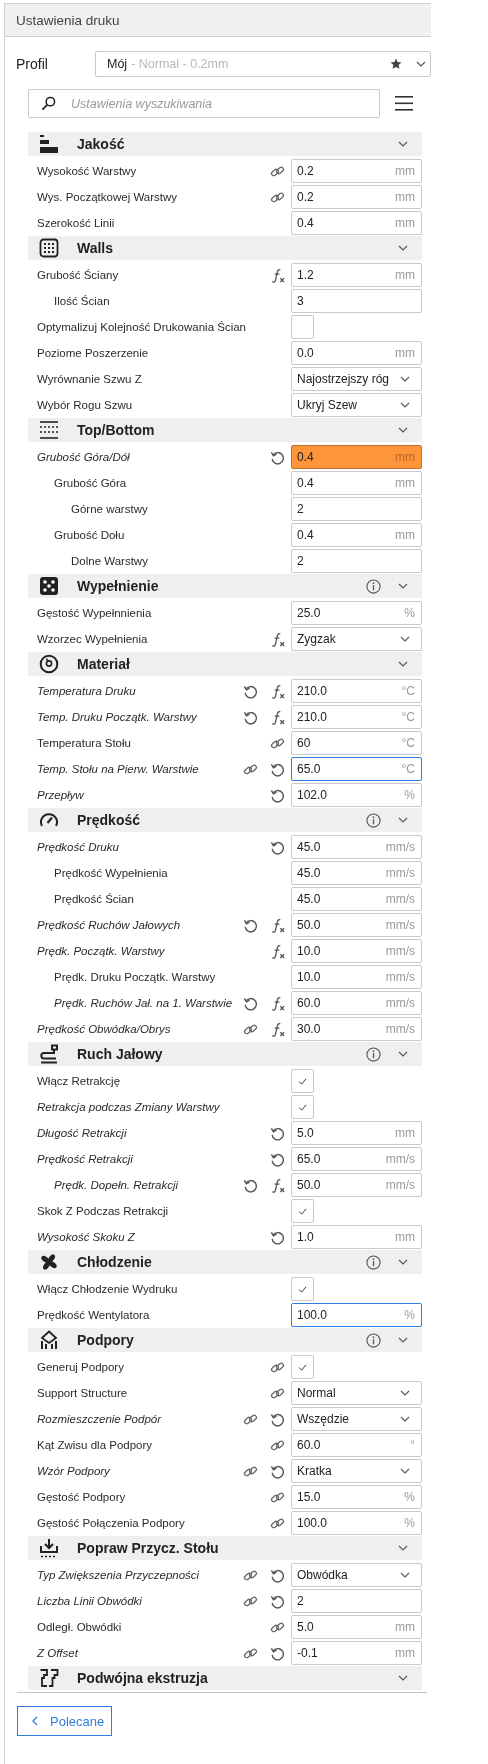  I want to click on section-header: Materiał, so click(225, 664).